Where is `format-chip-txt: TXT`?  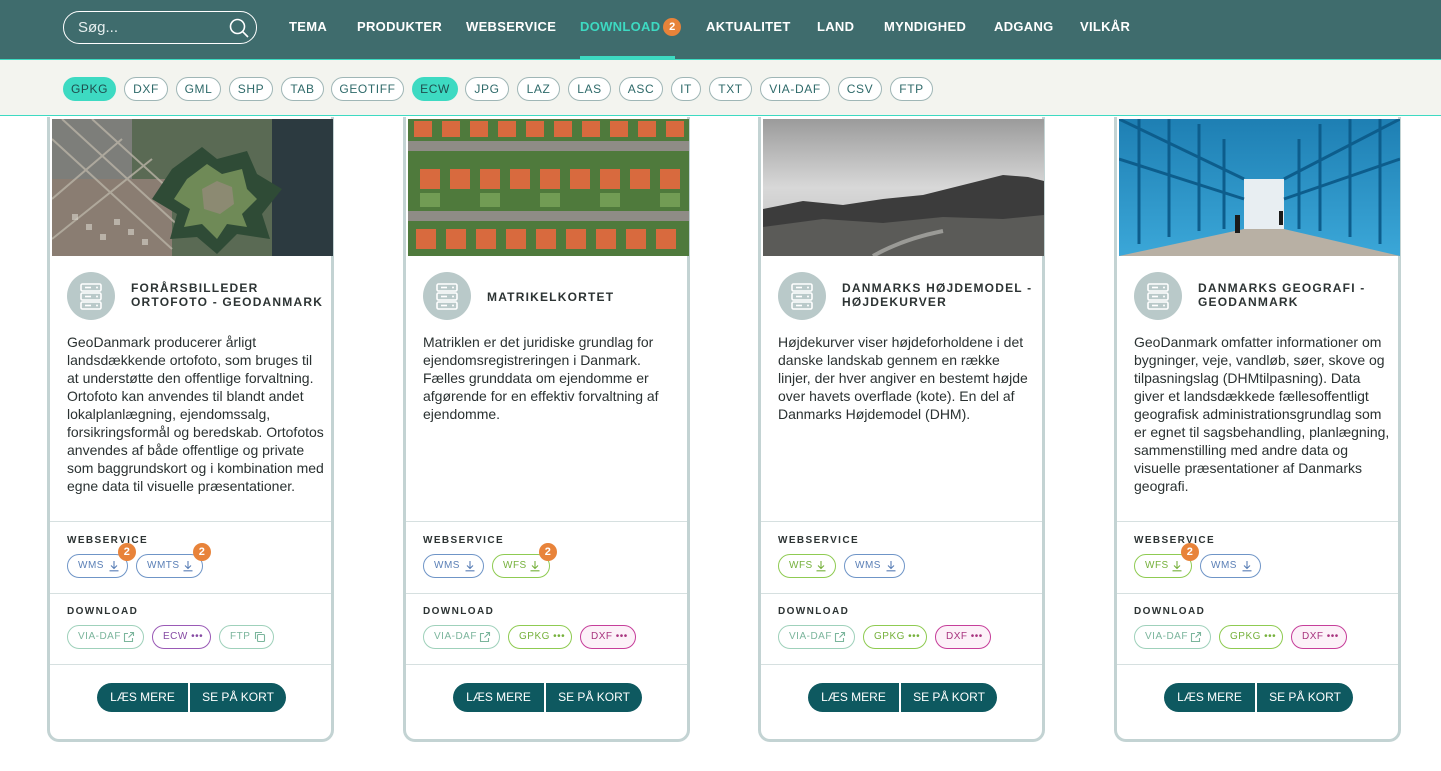 format-chip-txt: TXT is located at coordinates (730, 89).